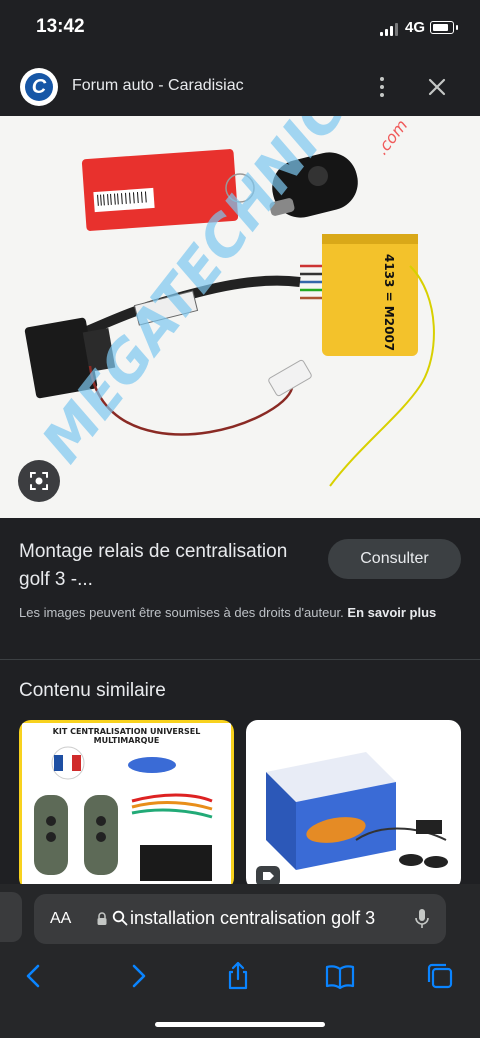 This screenshot has width=480, height=1038. What do you see at coordinates (138, 976) in the screenshot?
I see `chevron-right-icon` at bounding box center [138, 976].